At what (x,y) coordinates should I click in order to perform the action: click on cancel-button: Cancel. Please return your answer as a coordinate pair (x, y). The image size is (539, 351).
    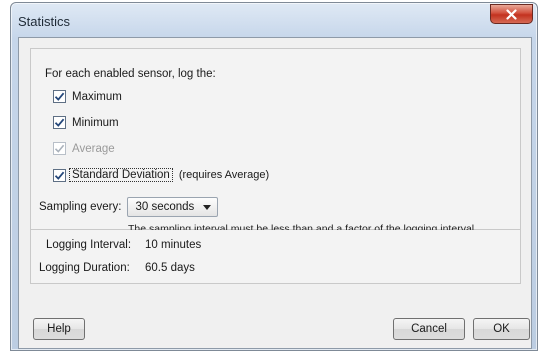
    Looking at the image, I should click on (429, 329).